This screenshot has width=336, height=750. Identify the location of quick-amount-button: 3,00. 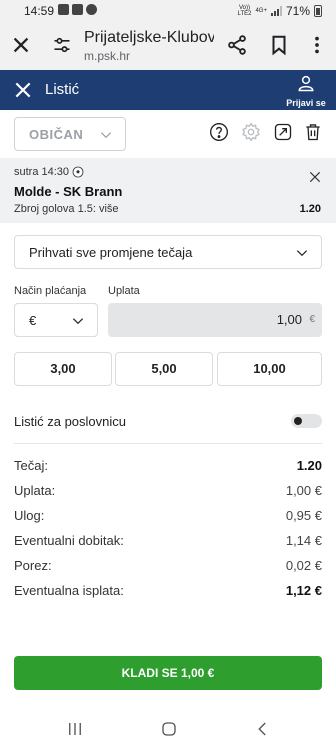
(63, 369).